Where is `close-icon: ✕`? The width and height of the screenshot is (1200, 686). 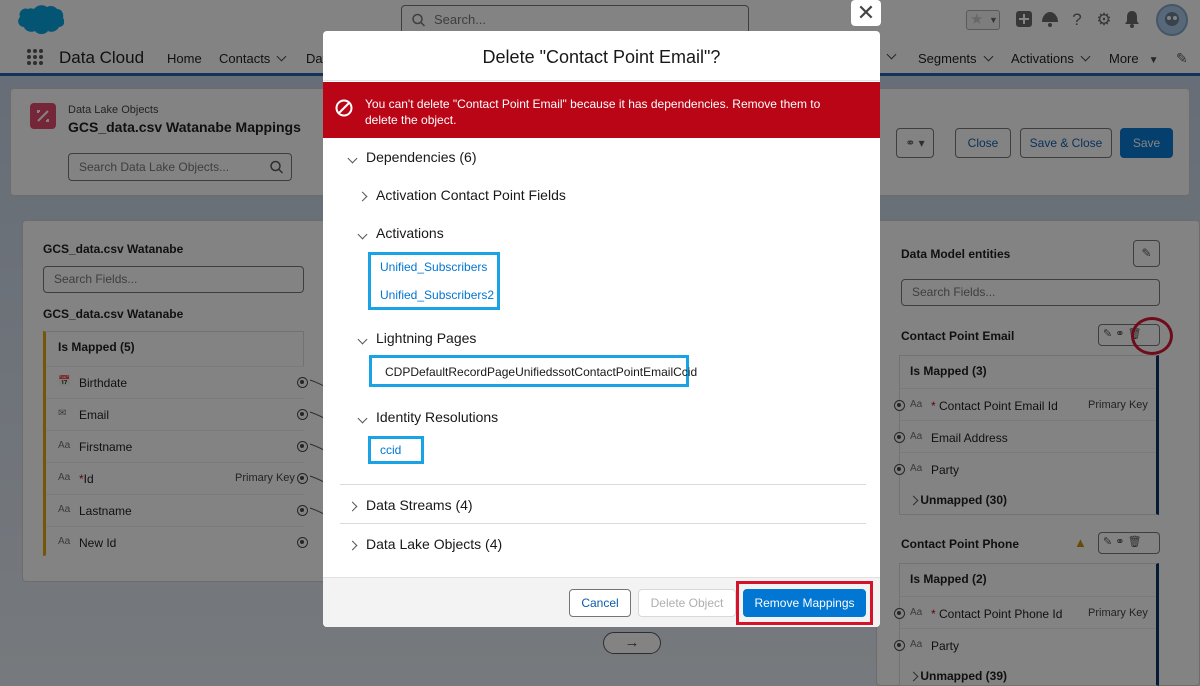 close-icon: ✕ is located at coordinates (866, 12).